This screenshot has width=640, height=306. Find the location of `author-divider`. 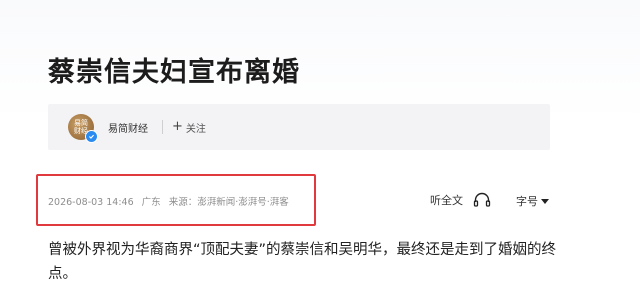

author-divider is located at coordinates (162, 127).